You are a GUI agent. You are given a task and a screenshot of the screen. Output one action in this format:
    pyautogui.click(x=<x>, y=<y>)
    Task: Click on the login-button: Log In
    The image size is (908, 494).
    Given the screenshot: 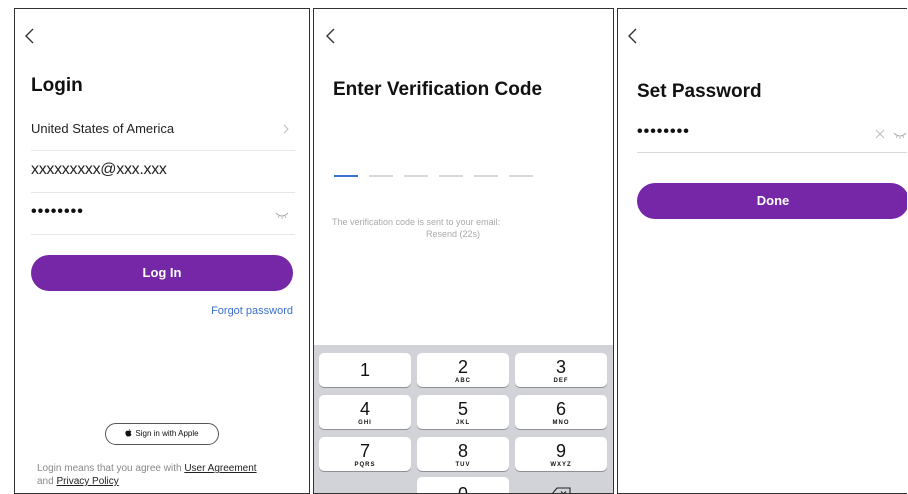 What is the action you would take?
    pyautogui.click(x=162, y=273)
    